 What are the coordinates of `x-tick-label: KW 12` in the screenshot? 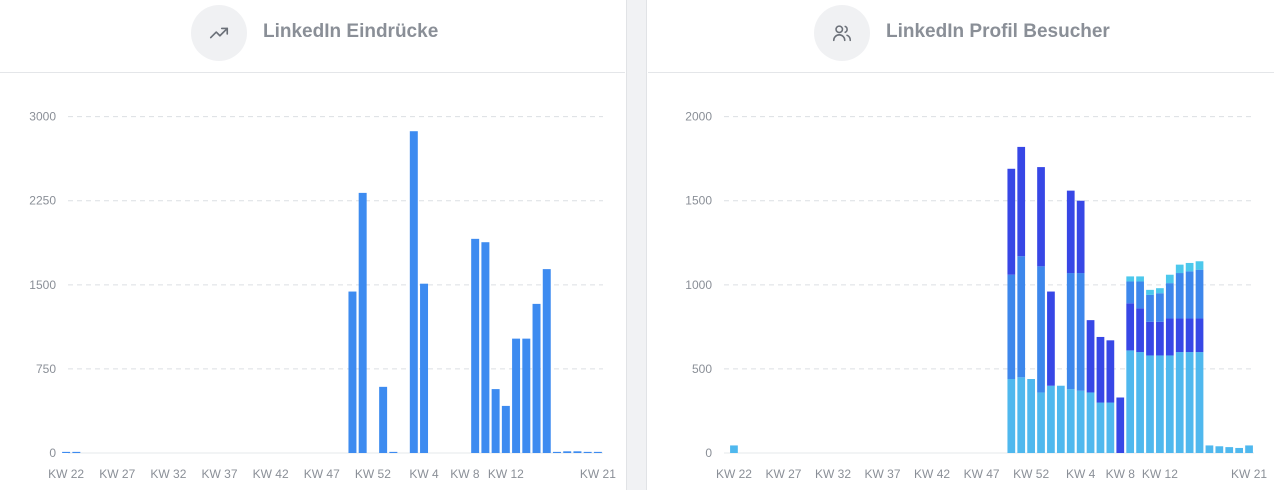 It's located at (506, 474).